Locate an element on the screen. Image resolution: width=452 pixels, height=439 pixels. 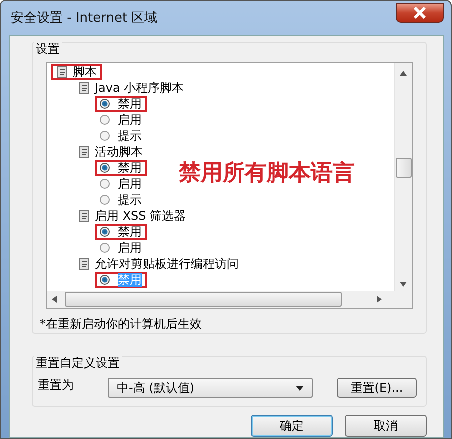
group-label: 重置自定义设置 is located at coordinates (78, 363).